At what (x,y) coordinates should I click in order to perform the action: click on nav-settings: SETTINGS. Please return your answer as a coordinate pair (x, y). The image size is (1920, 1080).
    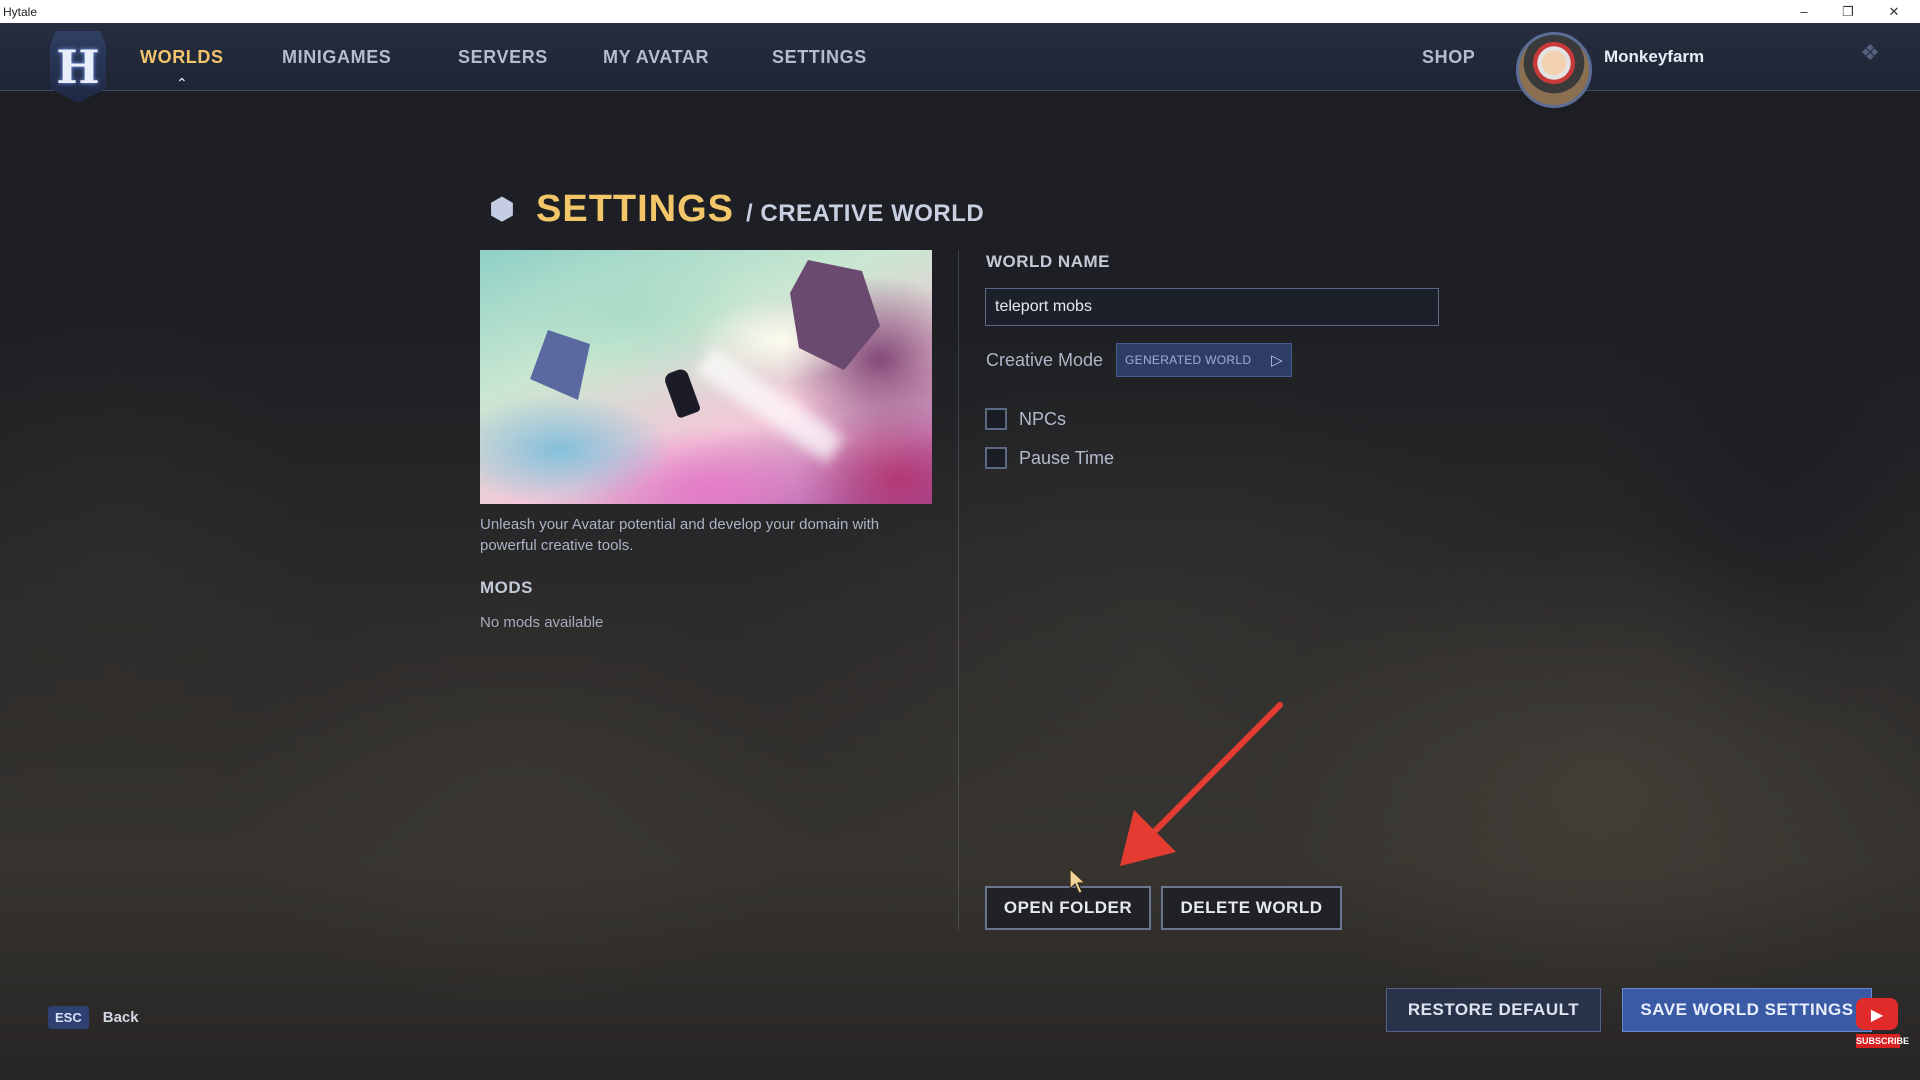
    Looking at the image, I should click on (819, 57).